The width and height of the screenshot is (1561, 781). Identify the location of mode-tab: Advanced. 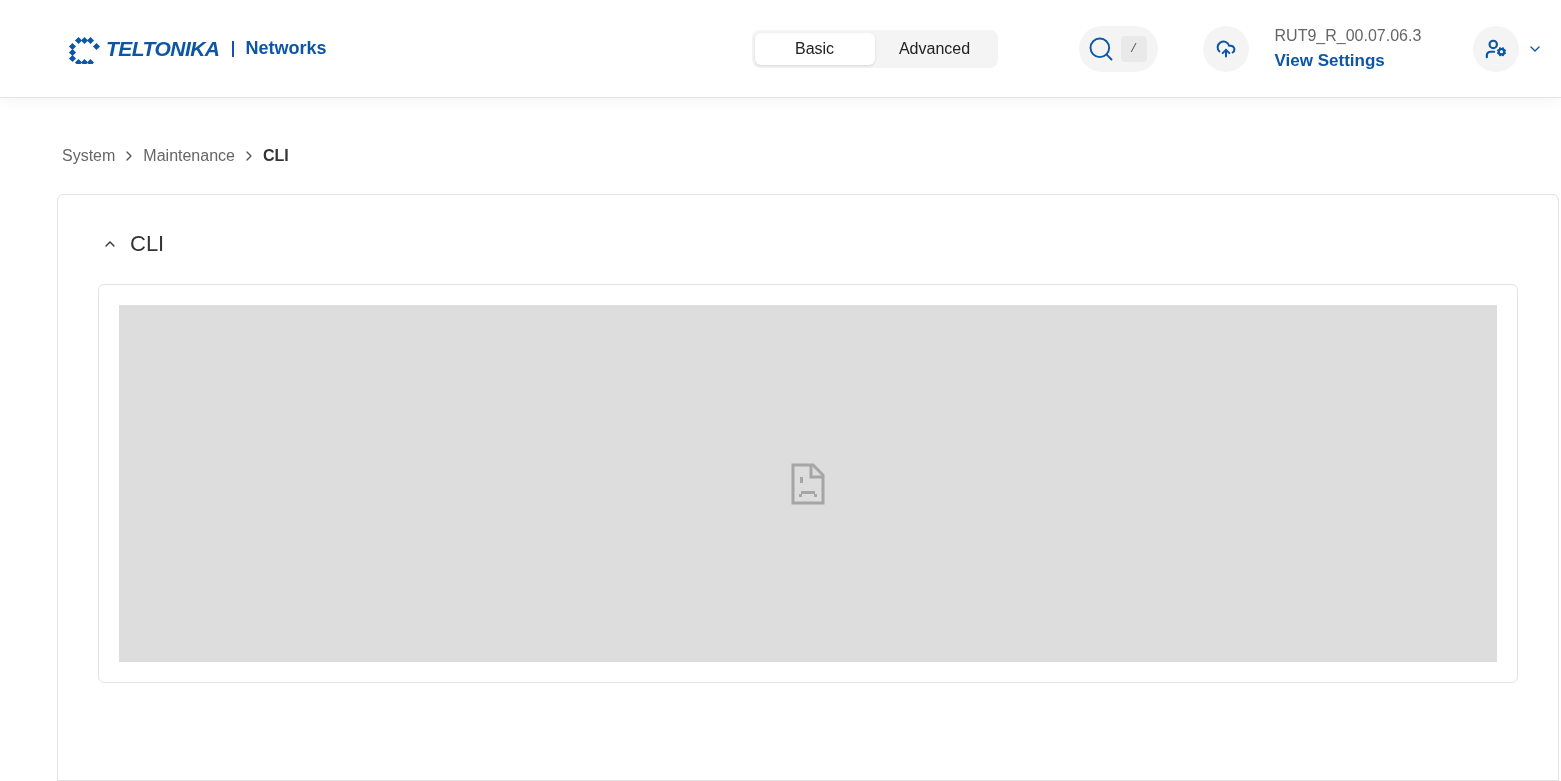
(934, 48).